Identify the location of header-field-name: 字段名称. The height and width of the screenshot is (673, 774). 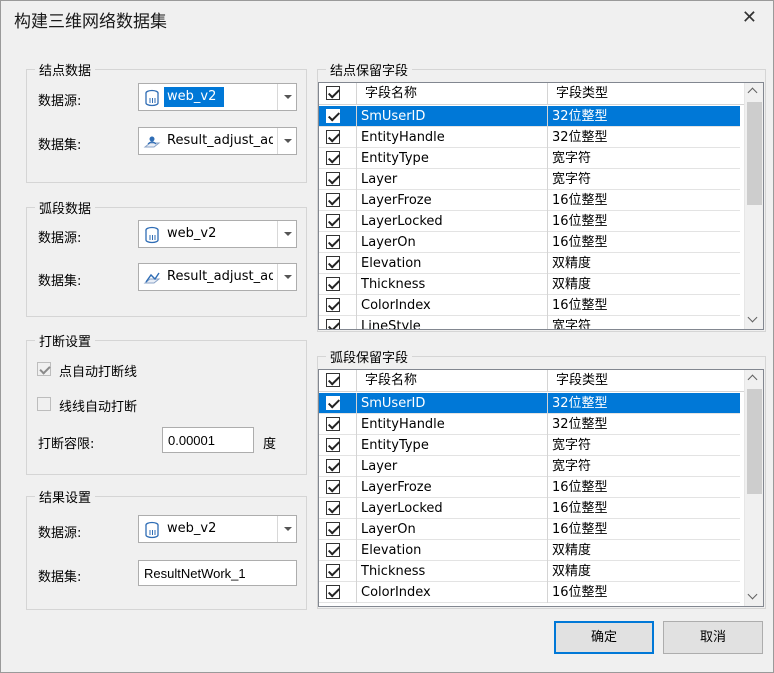
(452, 93).